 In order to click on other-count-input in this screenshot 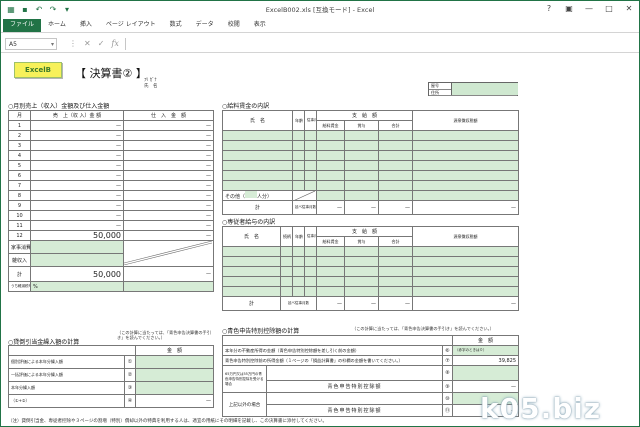, I will do `click(251, 194)`.